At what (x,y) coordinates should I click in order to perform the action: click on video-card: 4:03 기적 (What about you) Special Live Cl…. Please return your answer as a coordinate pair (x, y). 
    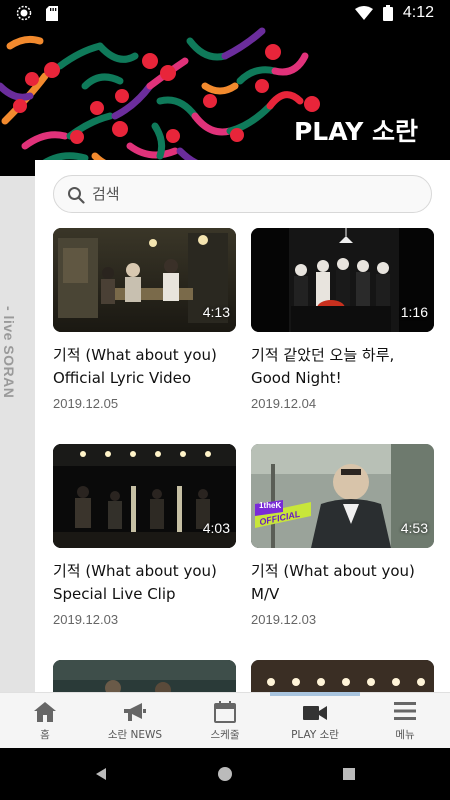
    Looking at the image, I should click on (144, 535).